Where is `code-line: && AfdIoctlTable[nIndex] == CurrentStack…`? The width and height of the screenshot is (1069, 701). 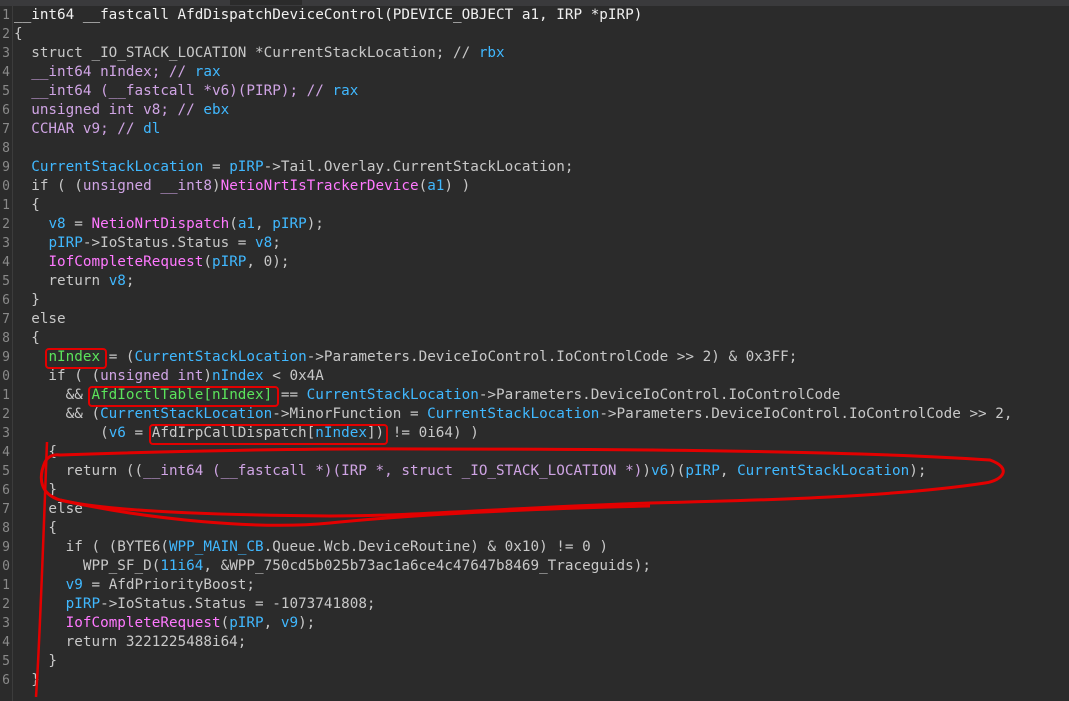
code-line: && AfdIoctlTable[nIndex] == CurrentStack… is located at coordinates (427, 395).